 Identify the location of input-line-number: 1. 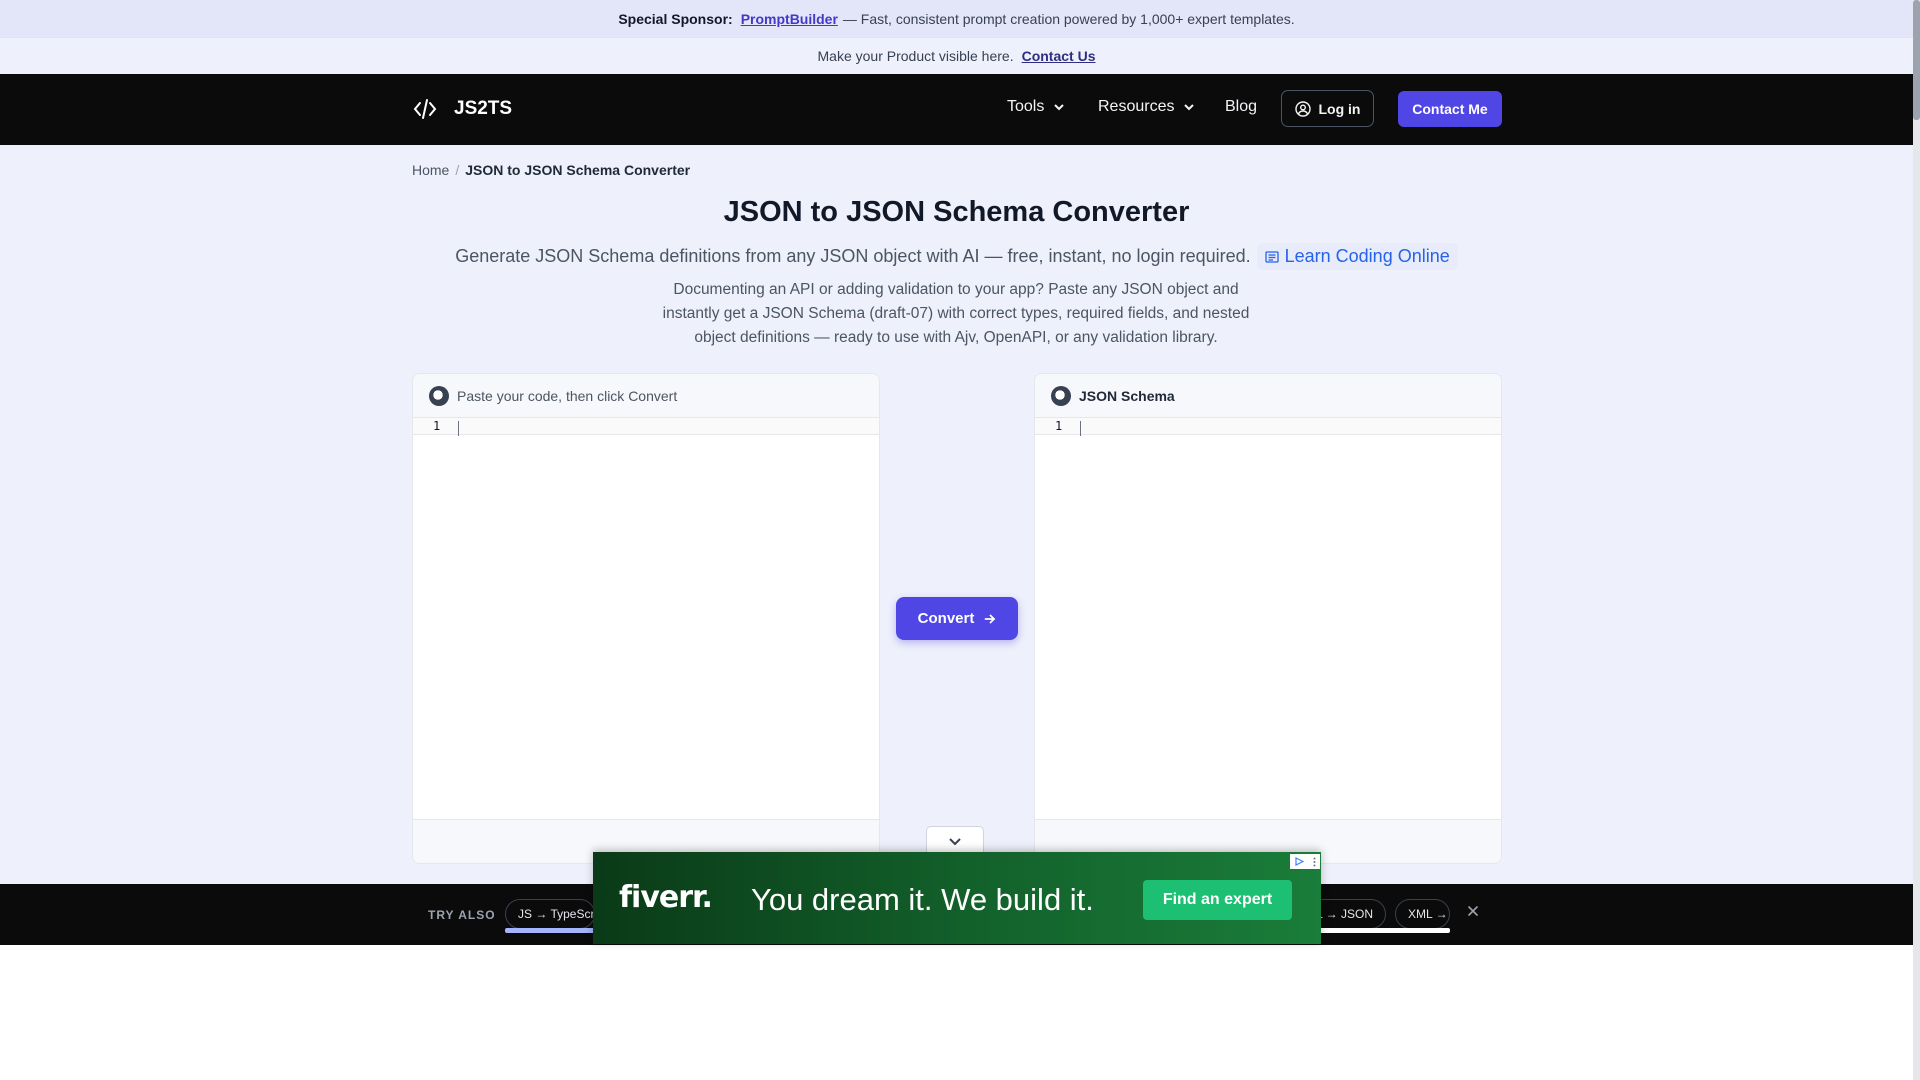
(437, 426).